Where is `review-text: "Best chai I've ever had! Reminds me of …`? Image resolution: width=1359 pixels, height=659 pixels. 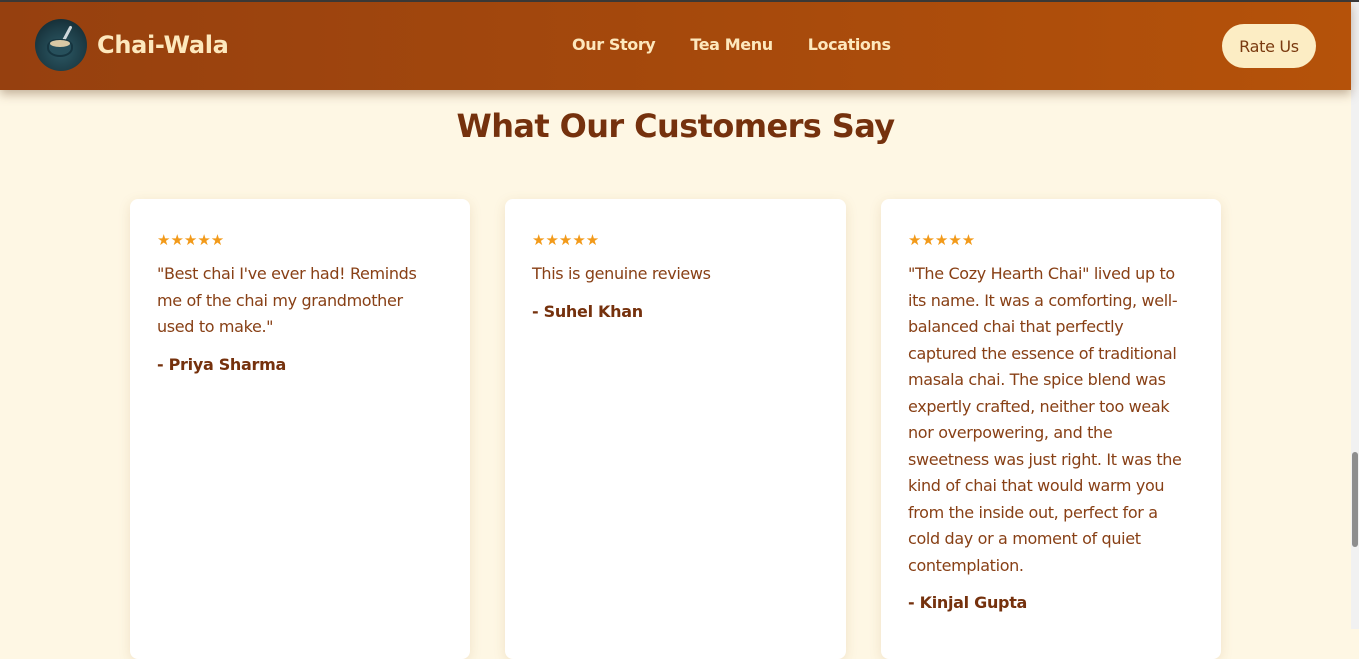
review-text: "Best chai I've ever had! Reminds me of … is located at coordinates (287, 300).